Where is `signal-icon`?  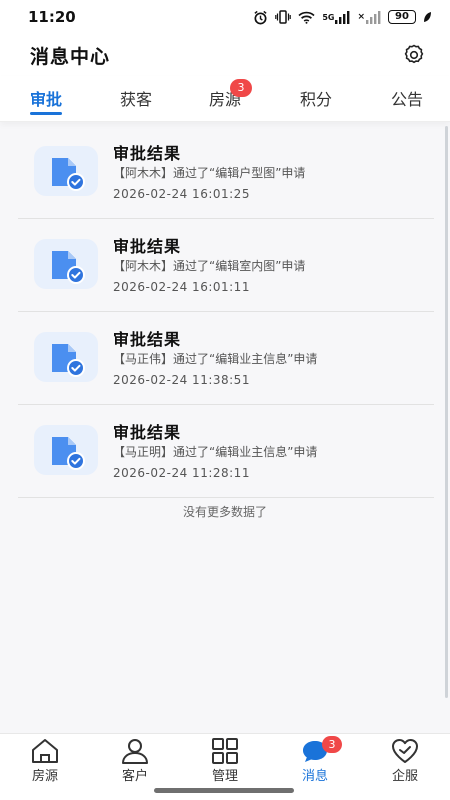 signal-icon is located at coordinates (342, 17).